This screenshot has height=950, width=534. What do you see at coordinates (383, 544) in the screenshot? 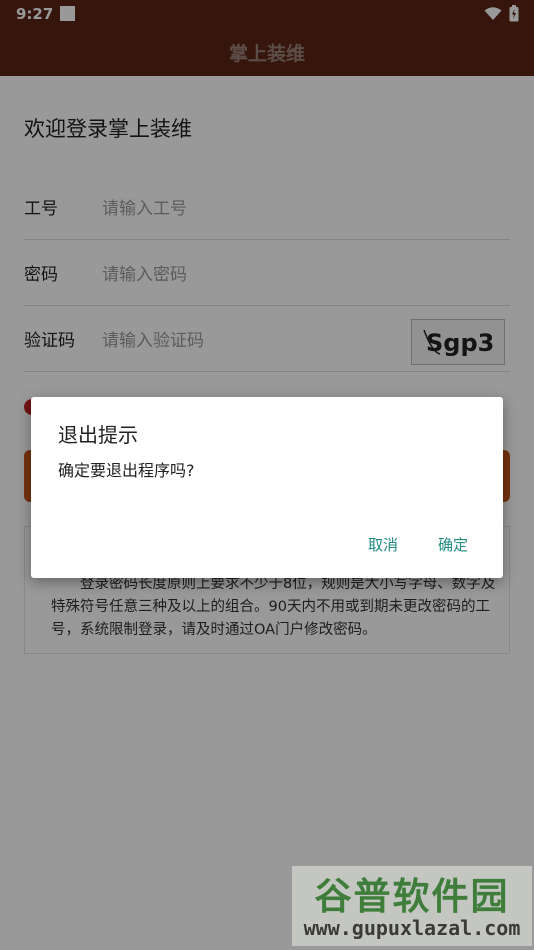
I see `cancel-button: 取消` at bounding box center [383, 544].